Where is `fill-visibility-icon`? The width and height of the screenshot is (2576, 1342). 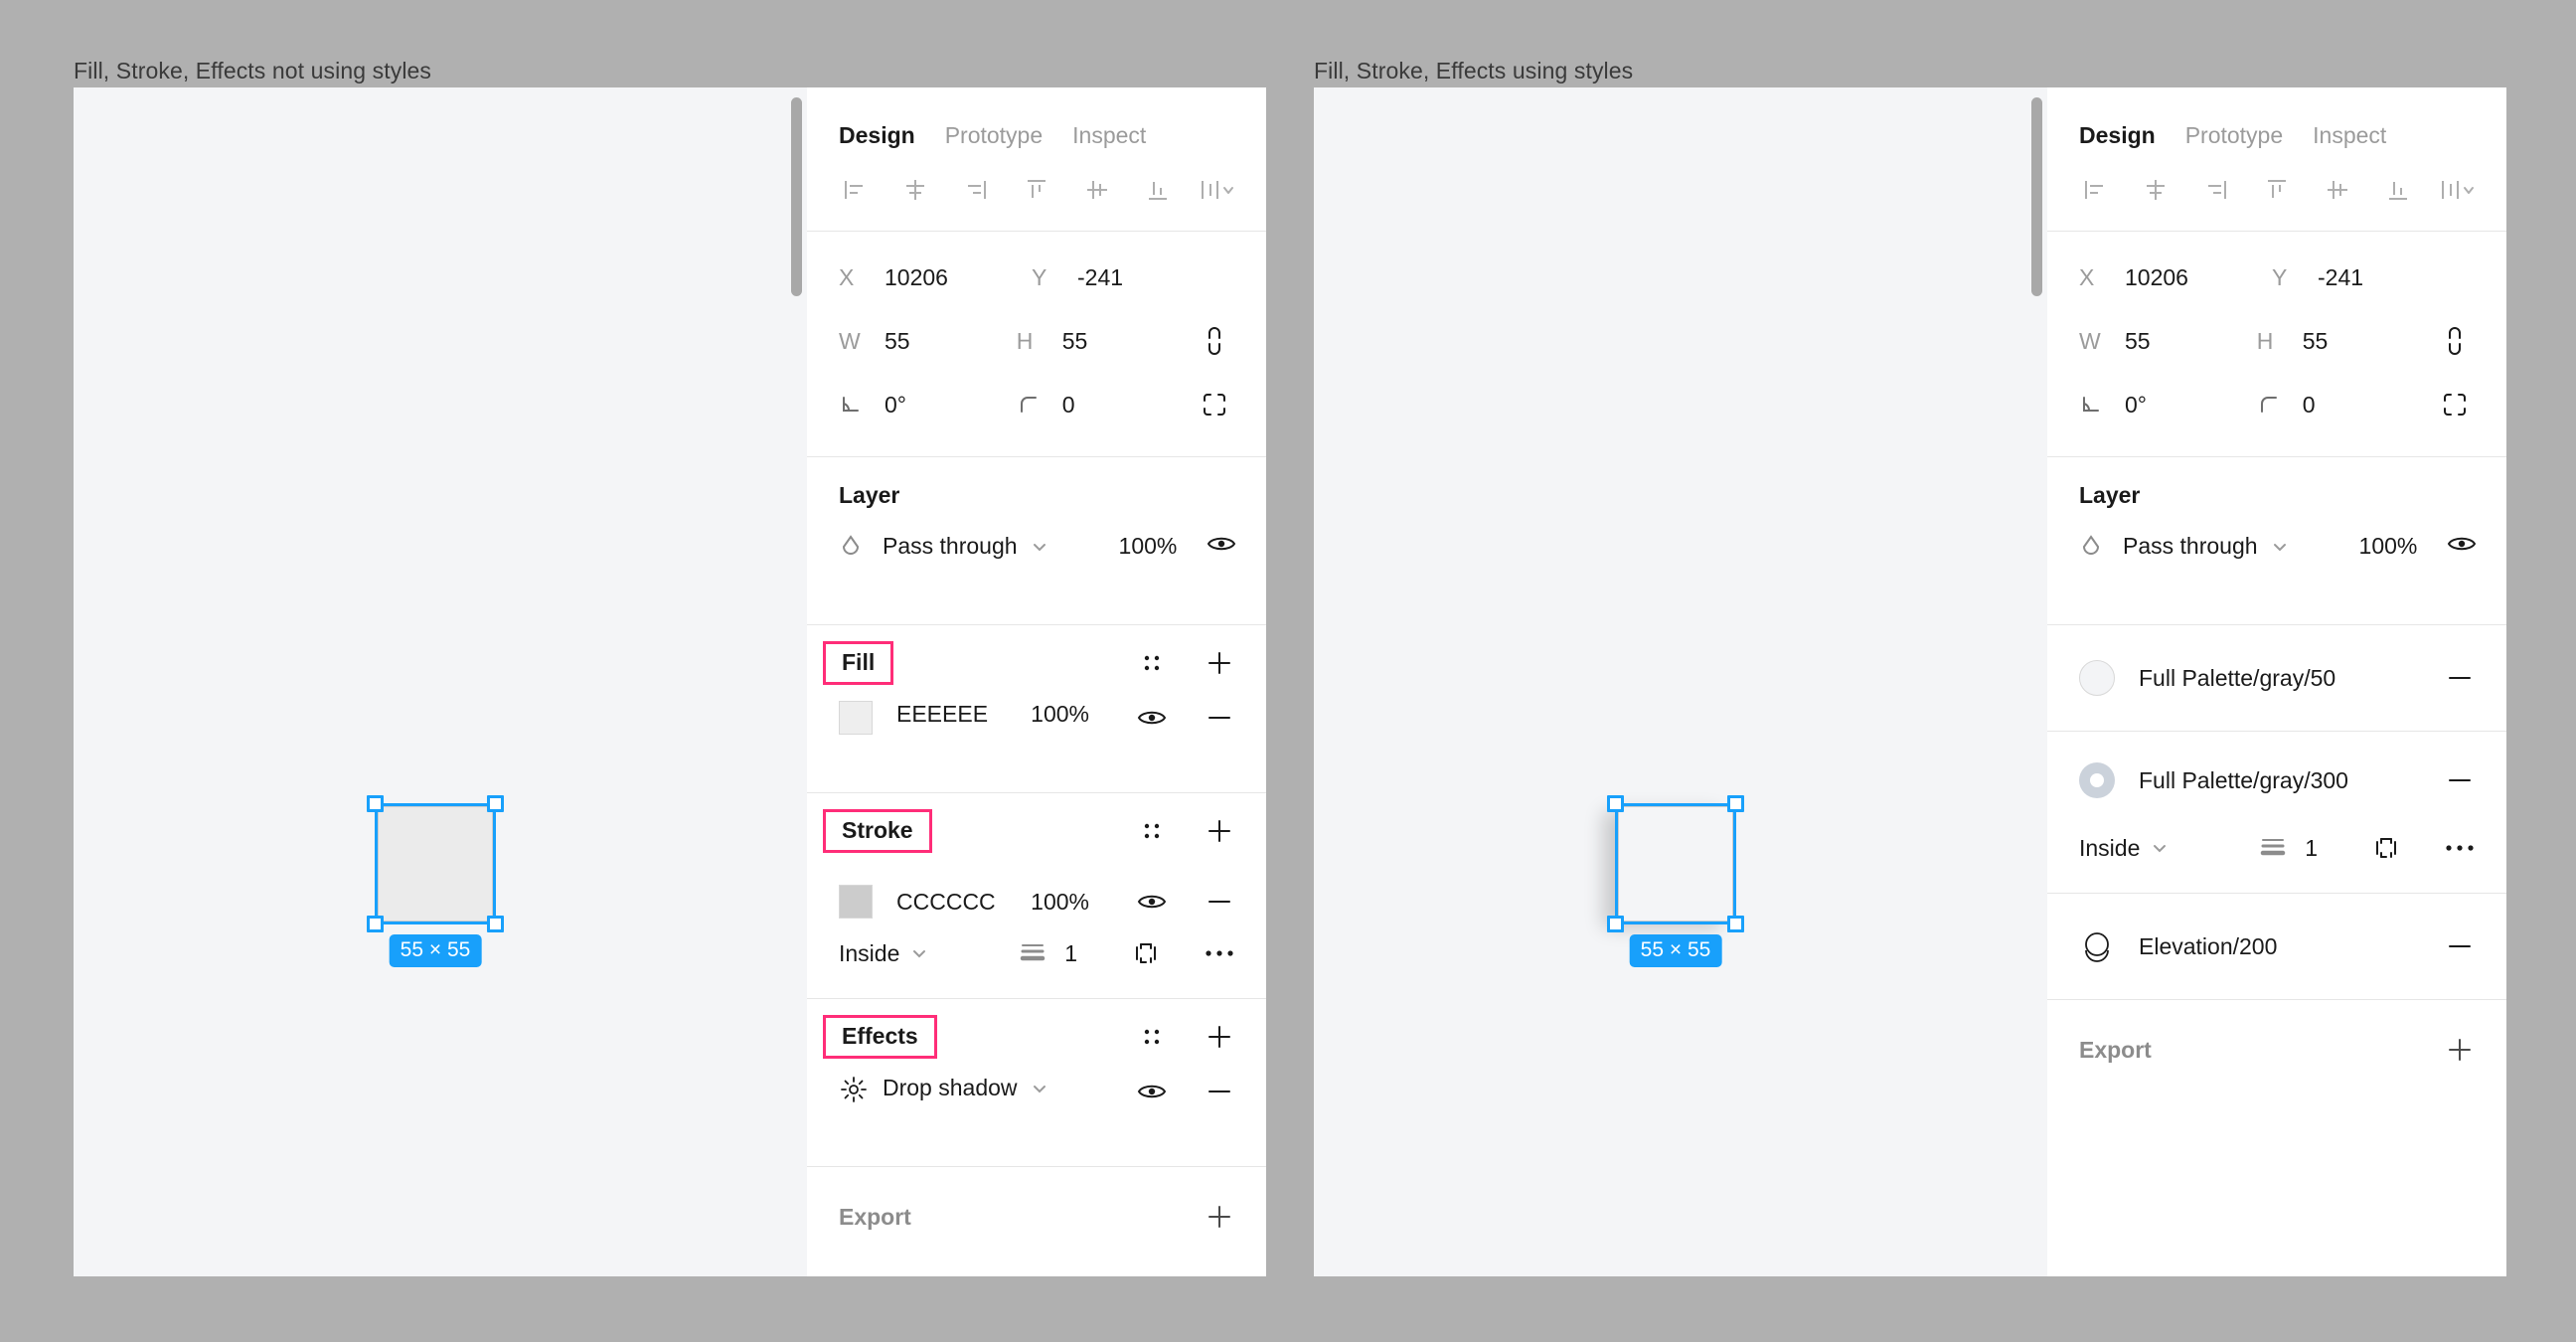
fill-visibility-icon is located at coordinates (1152, 718).